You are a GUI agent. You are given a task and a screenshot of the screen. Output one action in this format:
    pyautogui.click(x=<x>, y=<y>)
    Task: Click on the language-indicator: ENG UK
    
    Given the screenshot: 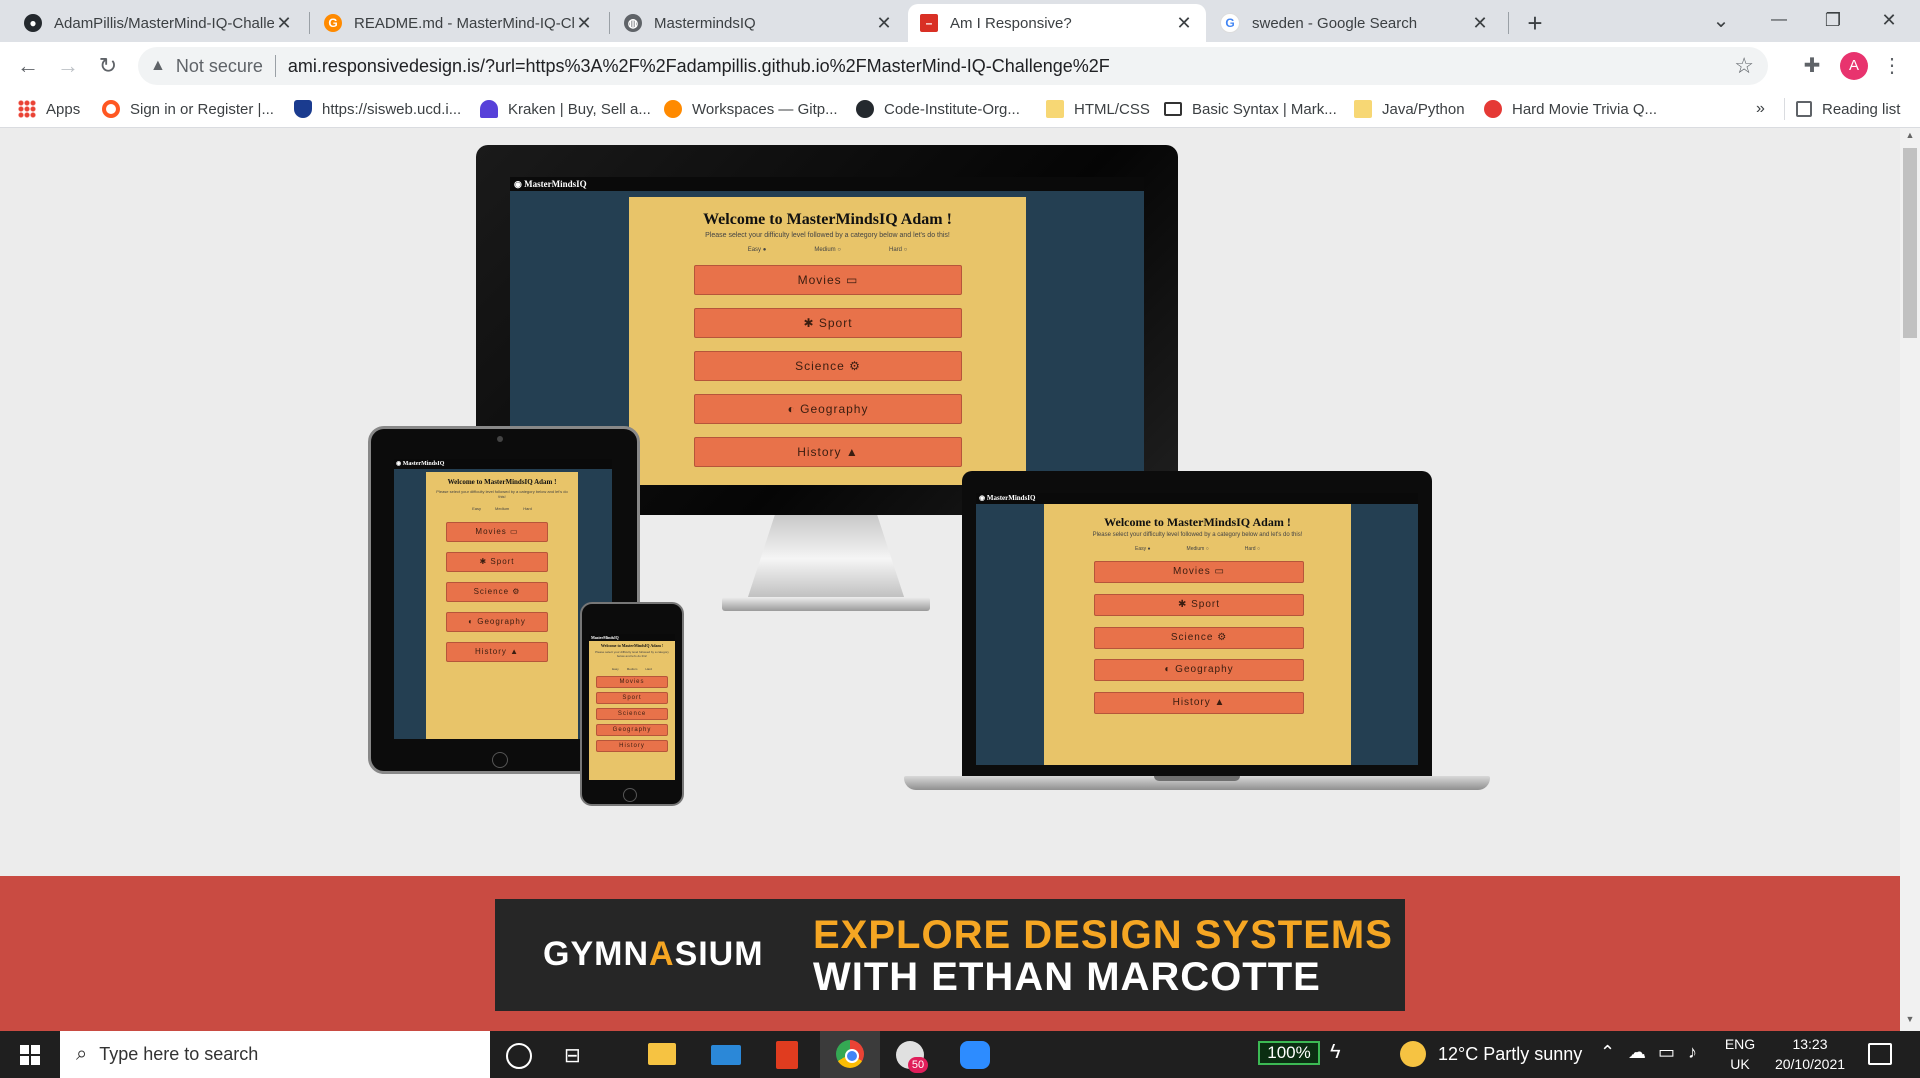 What is the action you would take?
    pyautogui.click(x=1740, y=1054)
    